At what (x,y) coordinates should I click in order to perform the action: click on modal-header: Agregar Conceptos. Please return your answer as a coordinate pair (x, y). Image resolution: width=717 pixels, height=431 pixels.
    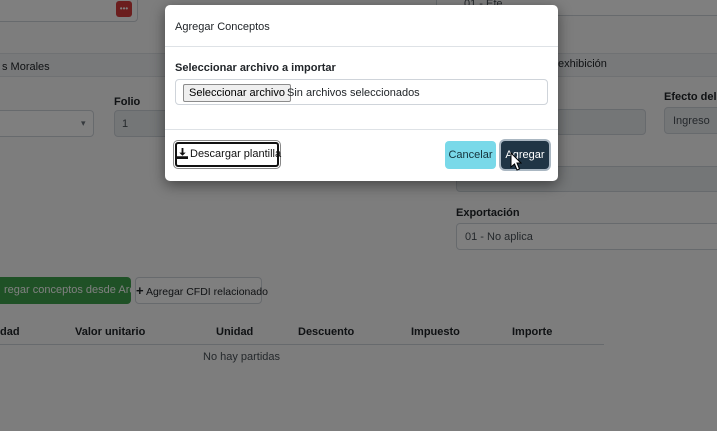
    Looking at the image, I should click on (361, 26).